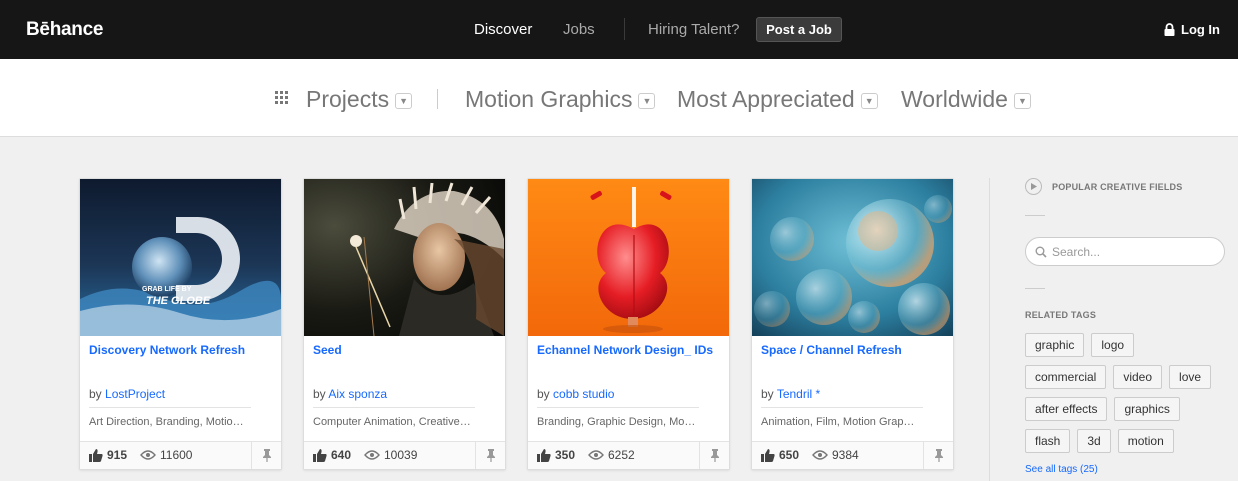 This screenshot has height=481, width=1238. I want to click on project-author: by LostProject, so click(127, 394).